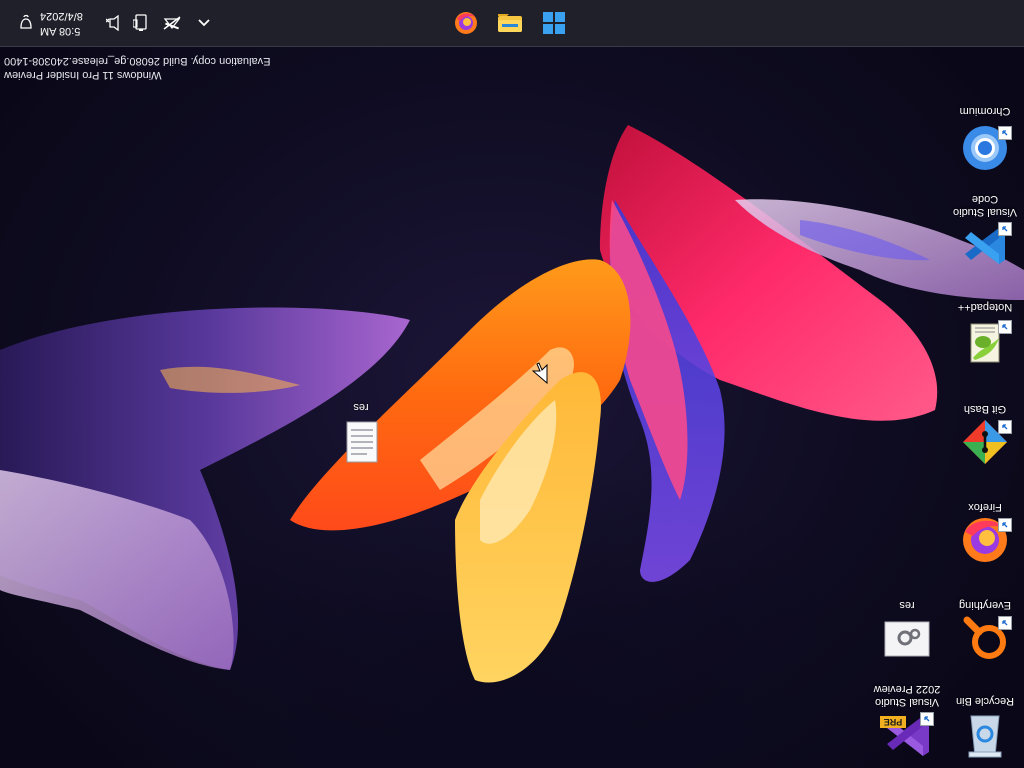  I want to click on config-file-icon, so click(907, 639).